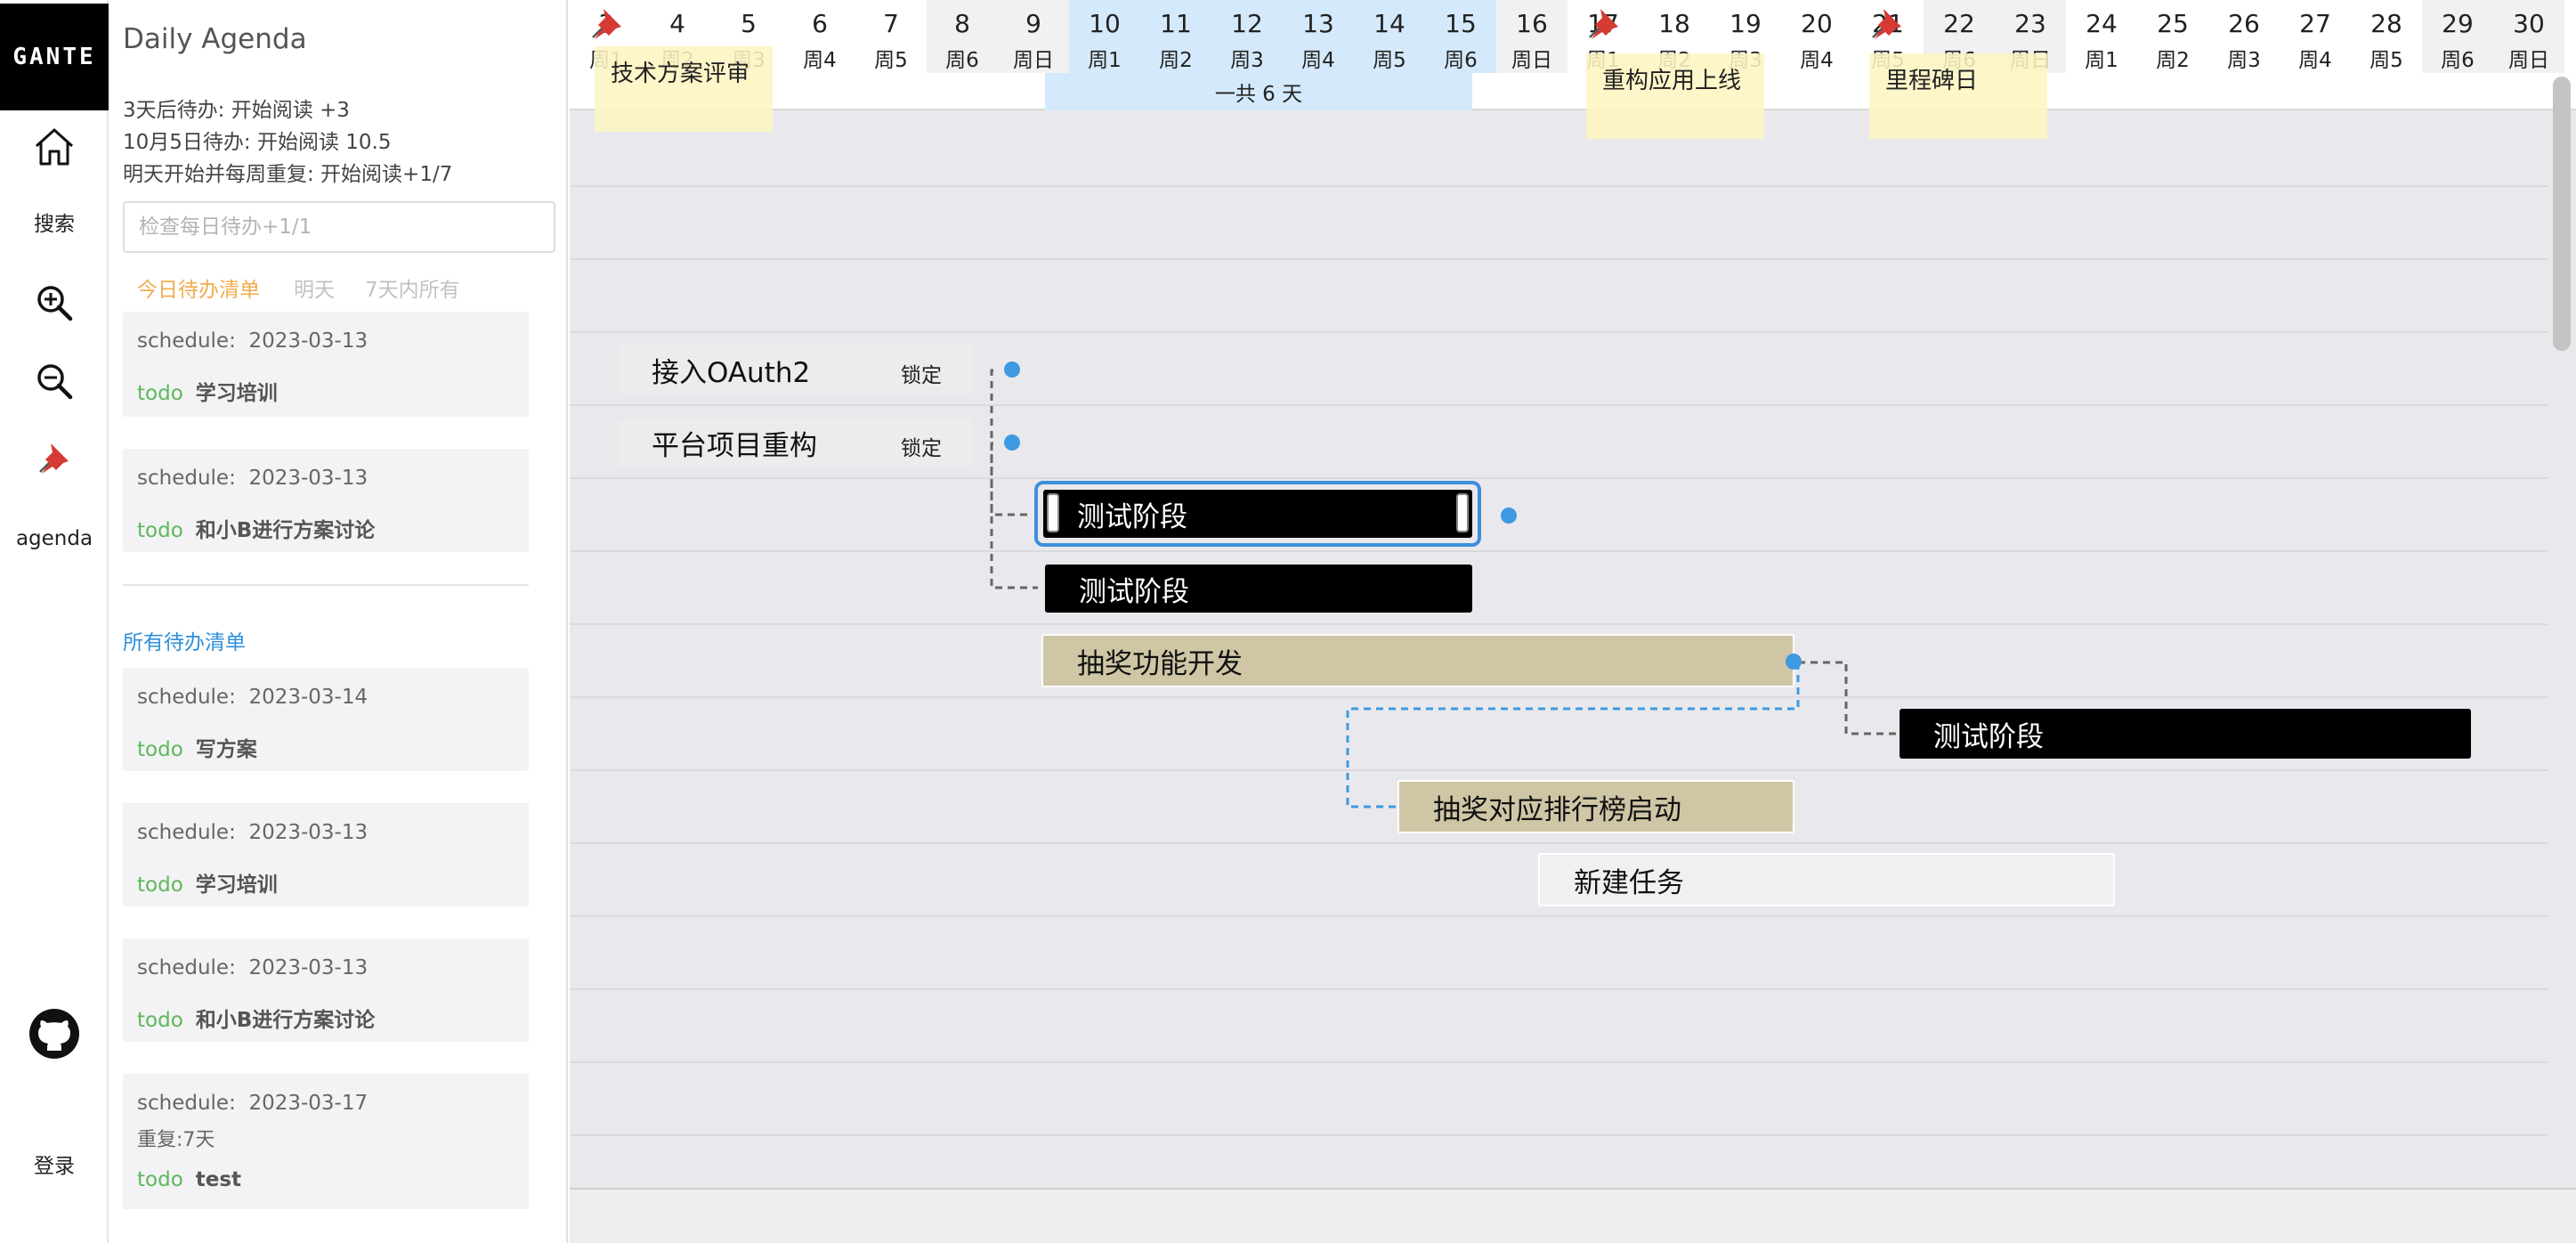  I want to click on gantt-vertical-scrollbar, so click(2562, 214).